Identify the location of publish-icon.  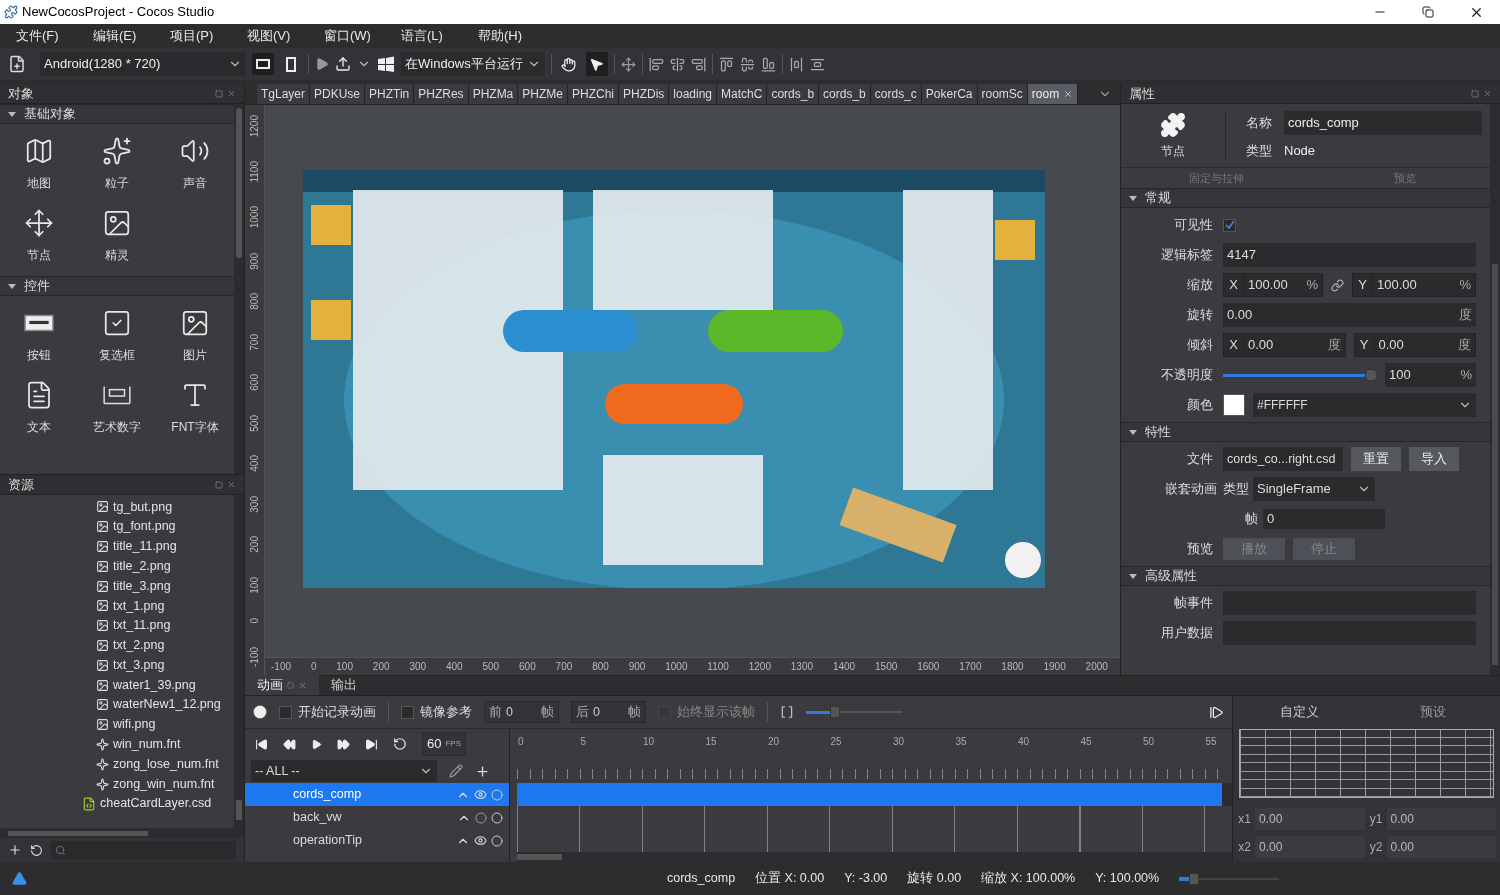
(343, 64).